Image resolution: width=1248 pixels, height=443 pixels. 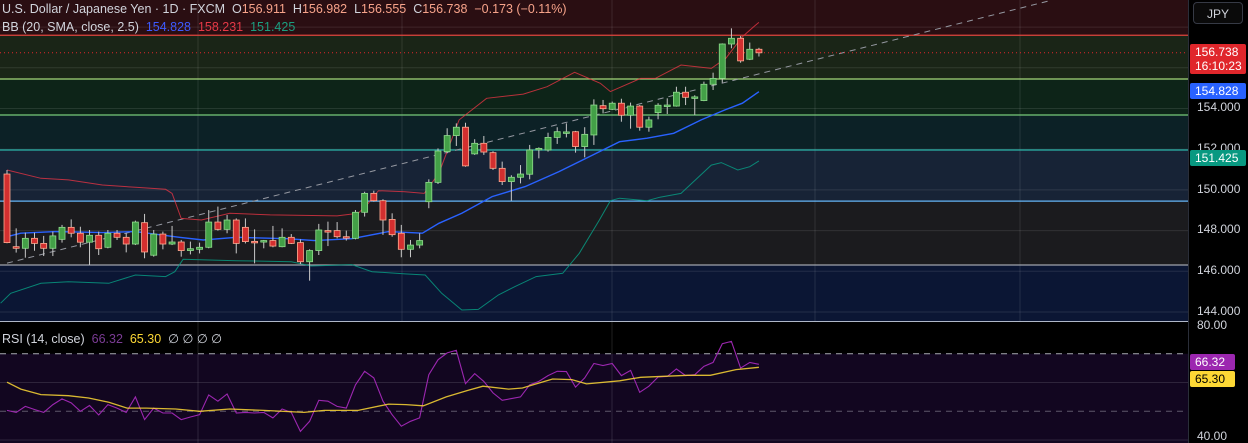 What do you see at coordinates (195, 339) in the screenshot?
I see `rsi-extra-values: ∅ ∅ ∅ ∅` at bounding box center [195, 339].